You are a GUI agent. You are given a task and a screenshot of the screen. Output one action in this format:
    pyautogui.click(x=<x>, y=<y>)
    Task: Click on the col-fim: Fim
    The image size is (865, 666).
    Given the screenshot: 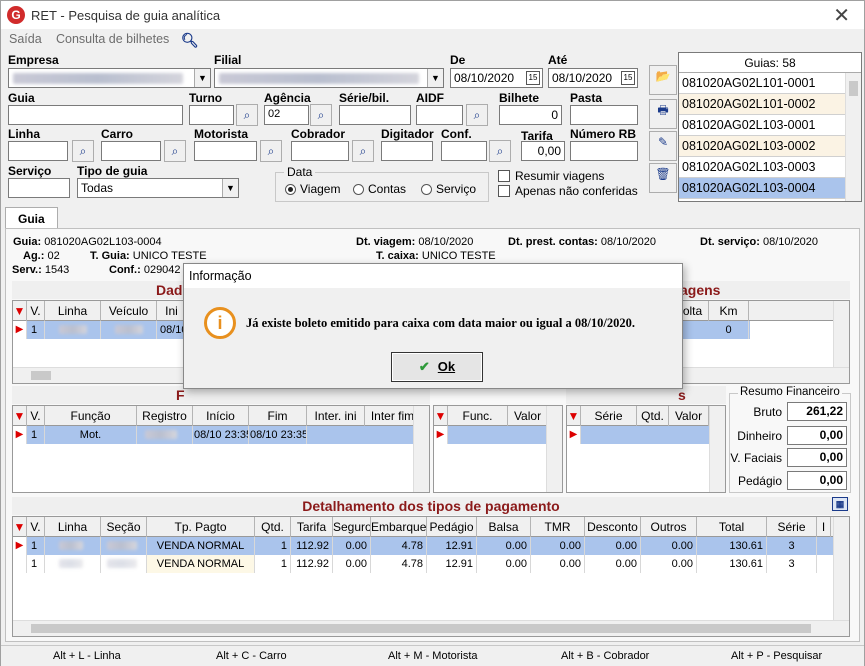 What is the action you would take?
    pyautogui.click(x=278, y=416)
    